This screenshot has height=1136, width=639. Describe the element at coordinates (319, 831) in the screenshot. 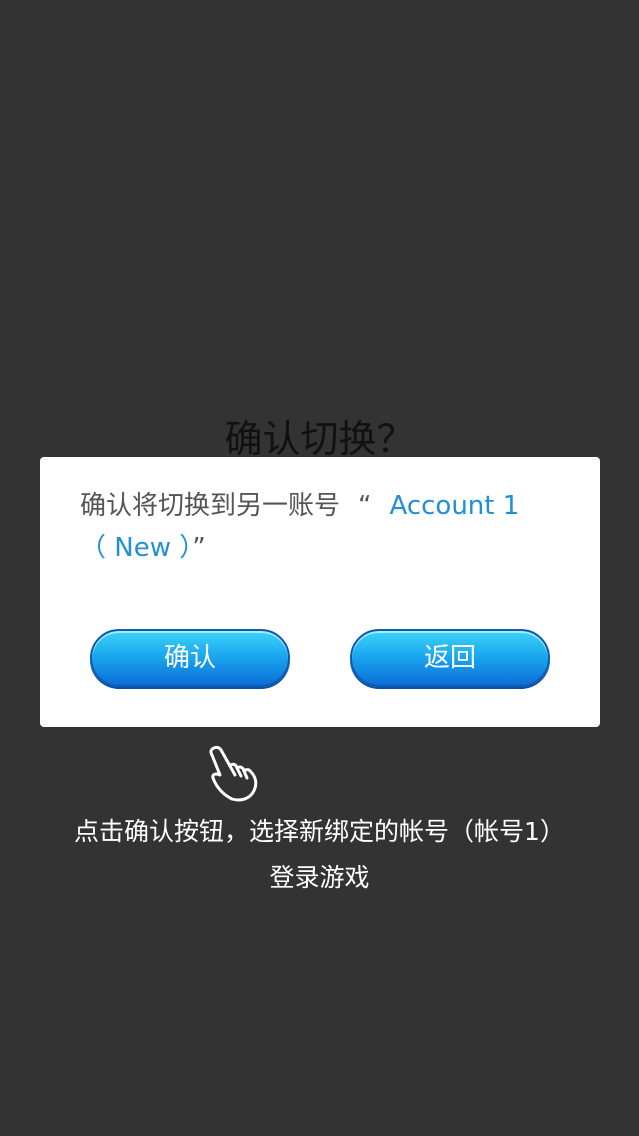

I see `hint-line-1: 点击确认按钮，选择新绑定的帐号（帐号1）` at that location.